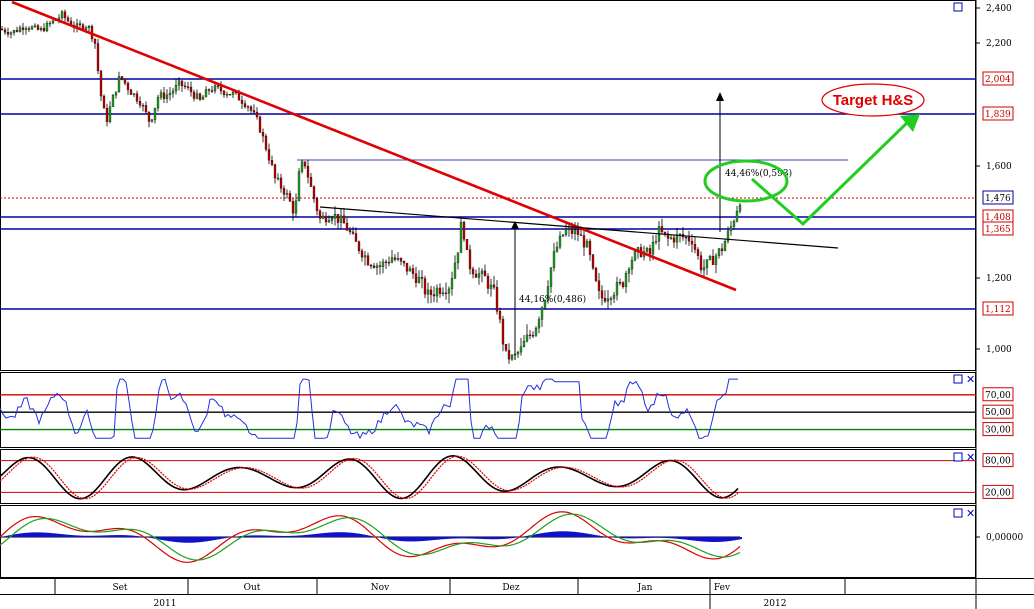 The image size is (1034, 609). Describe the element at coordinates (998, 462) in the screenshot. I see `stoch-tick-label: 80,00` at that location.